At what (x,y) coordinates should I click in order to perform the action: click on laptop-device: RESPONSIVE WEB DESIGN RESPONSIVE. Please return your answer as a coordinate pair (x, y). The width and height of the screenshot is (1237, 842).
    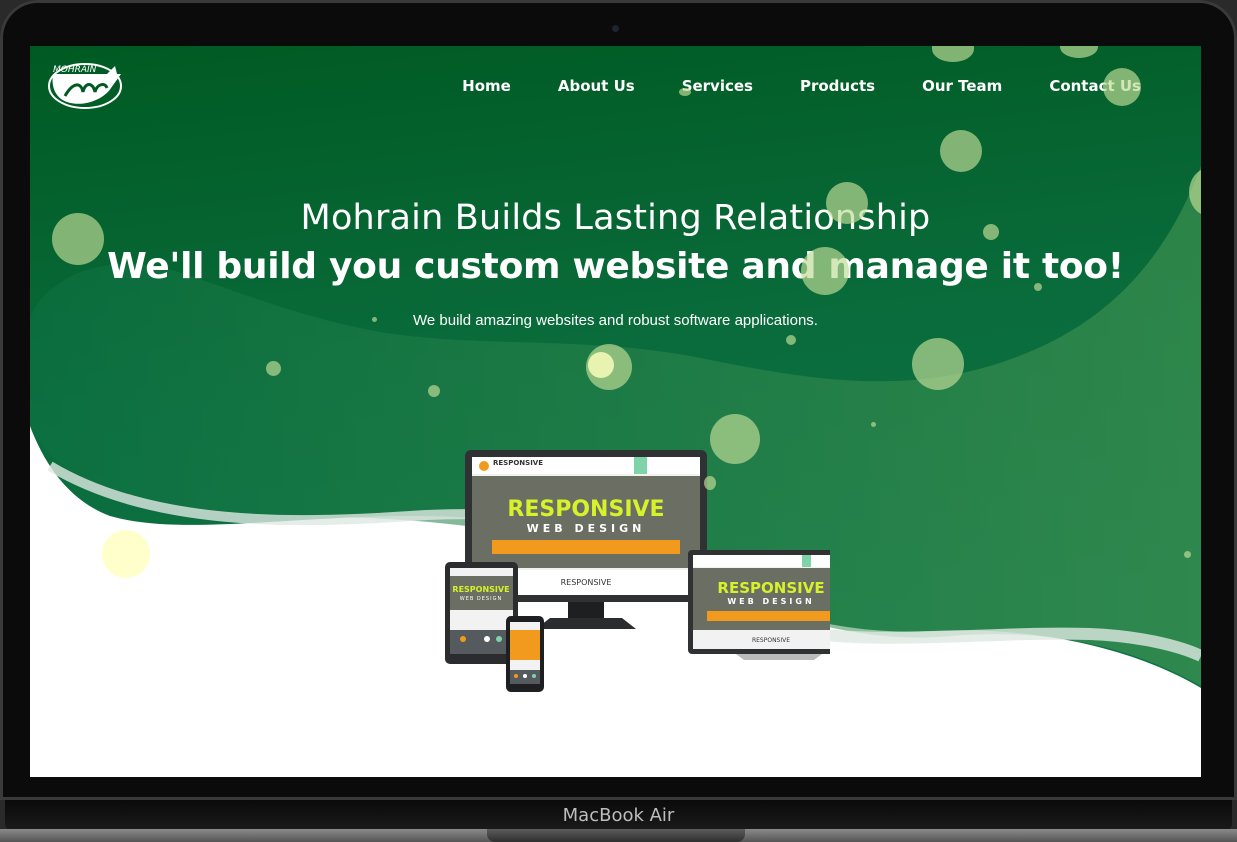
    Looking at the image, I should click on (759, 605).